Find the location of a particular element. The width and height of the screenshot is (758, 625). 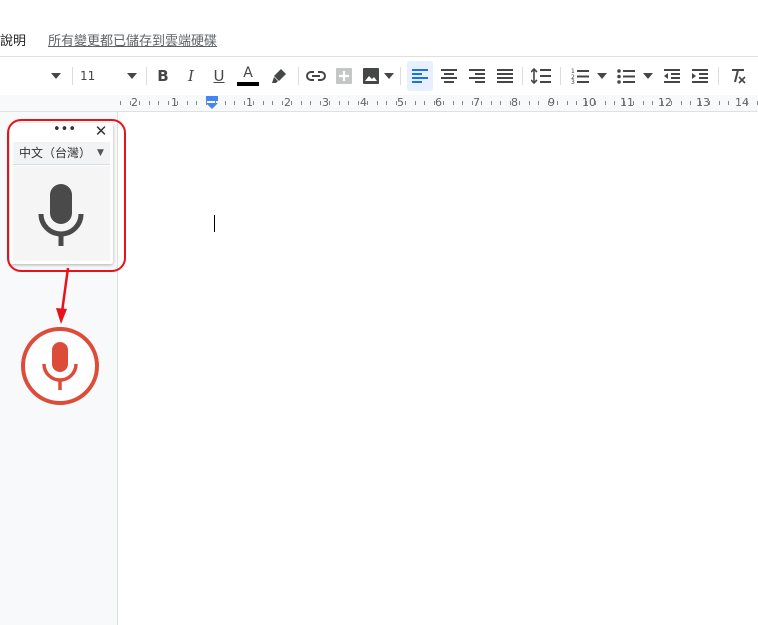

annotation-arrow is located at coordinates (63, 295).